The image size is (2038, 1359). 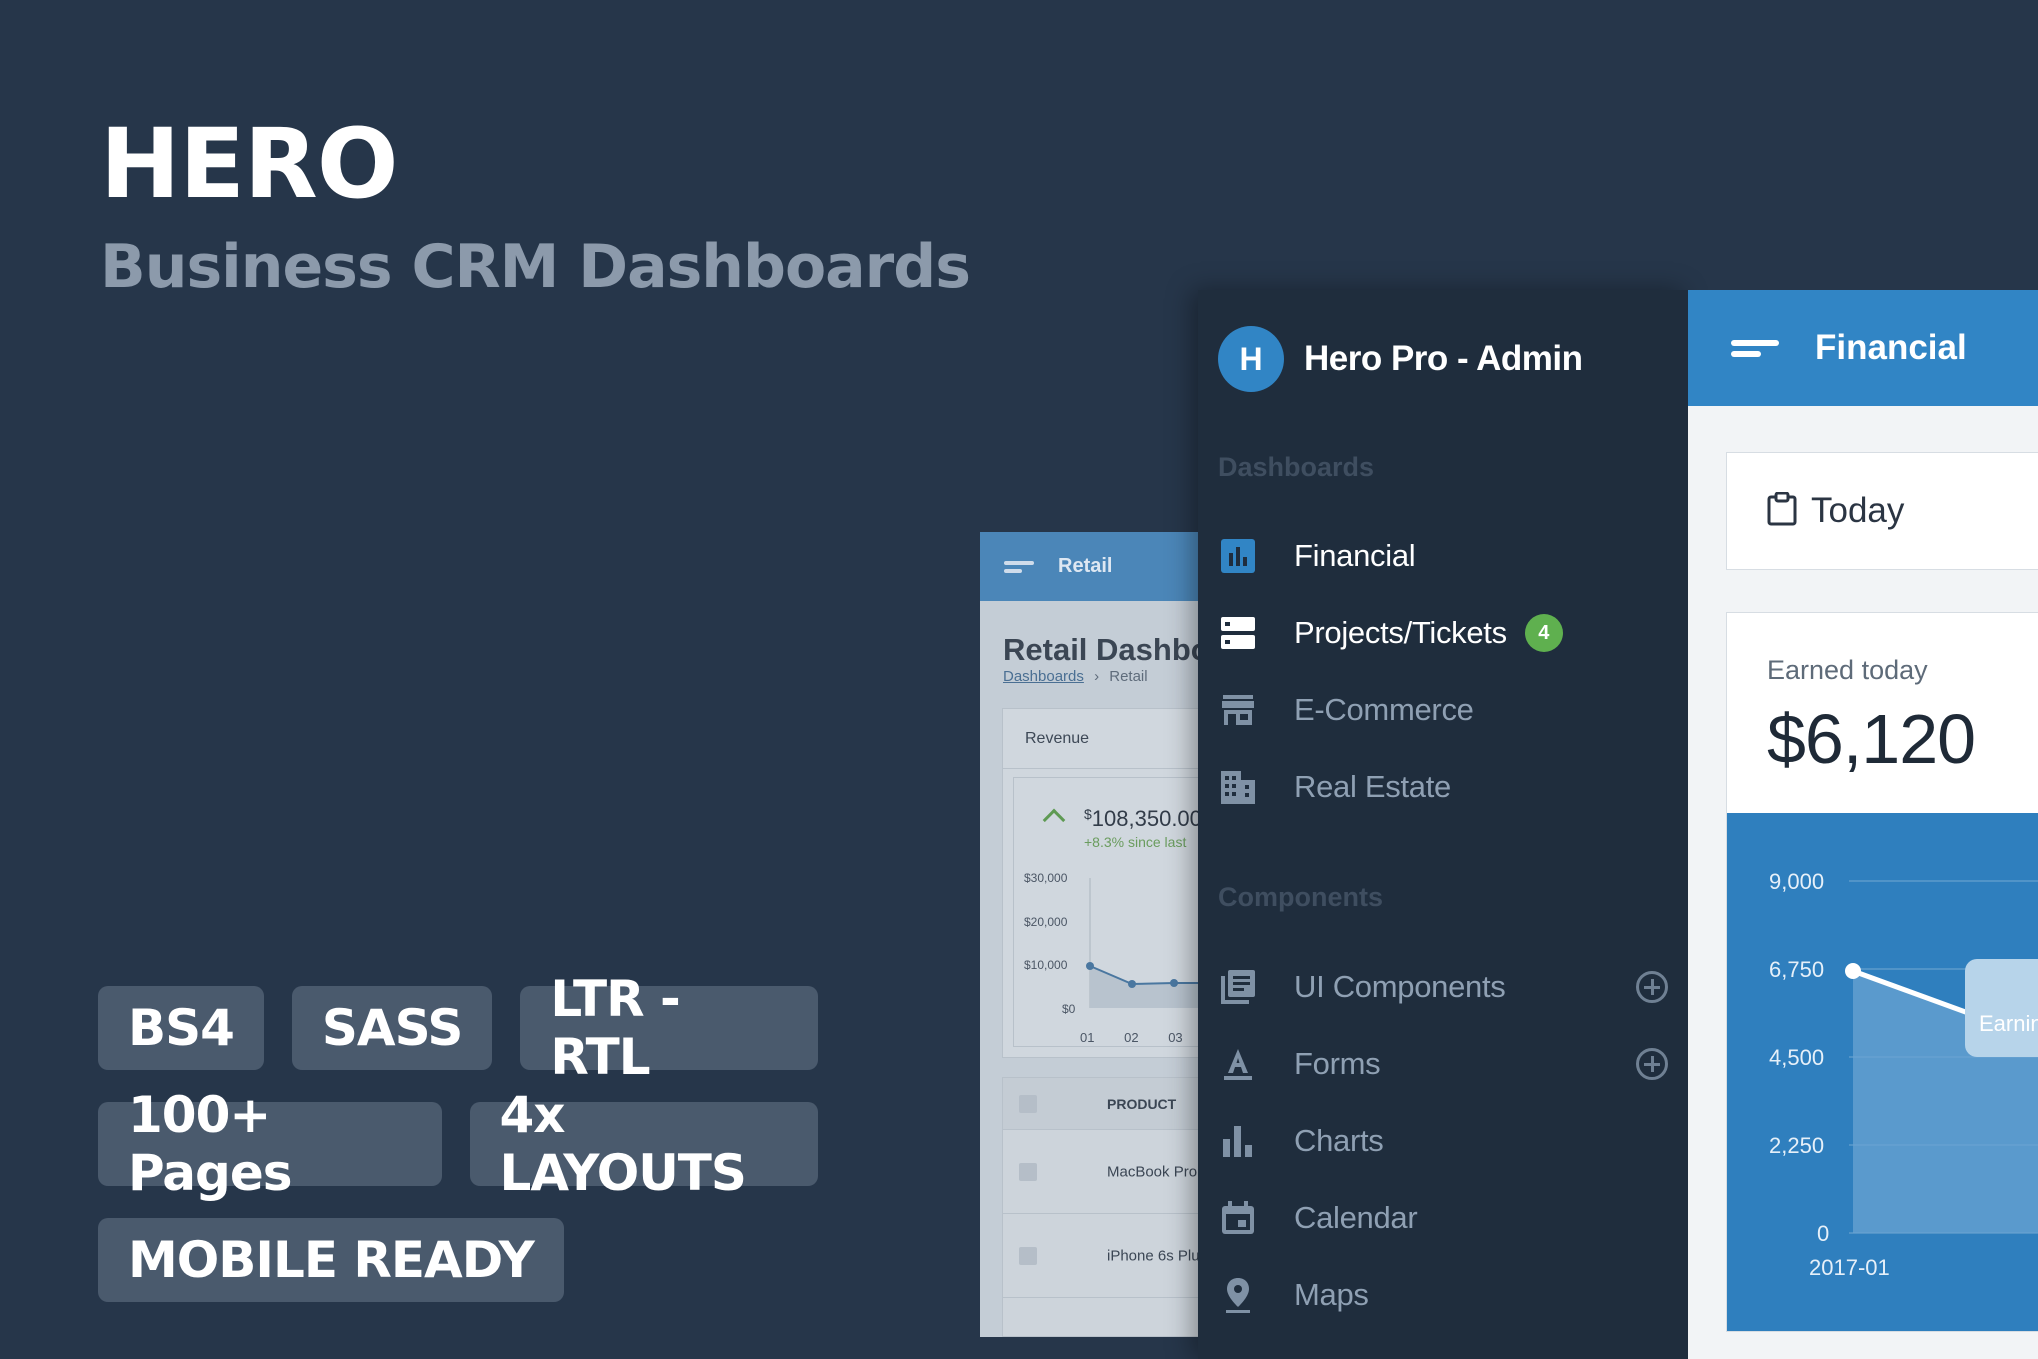 What do you see at coordinates (1400, 986) in the screenshot?
I see `sidebar-item-label: UI Components` at bounding box center [1400, 986].